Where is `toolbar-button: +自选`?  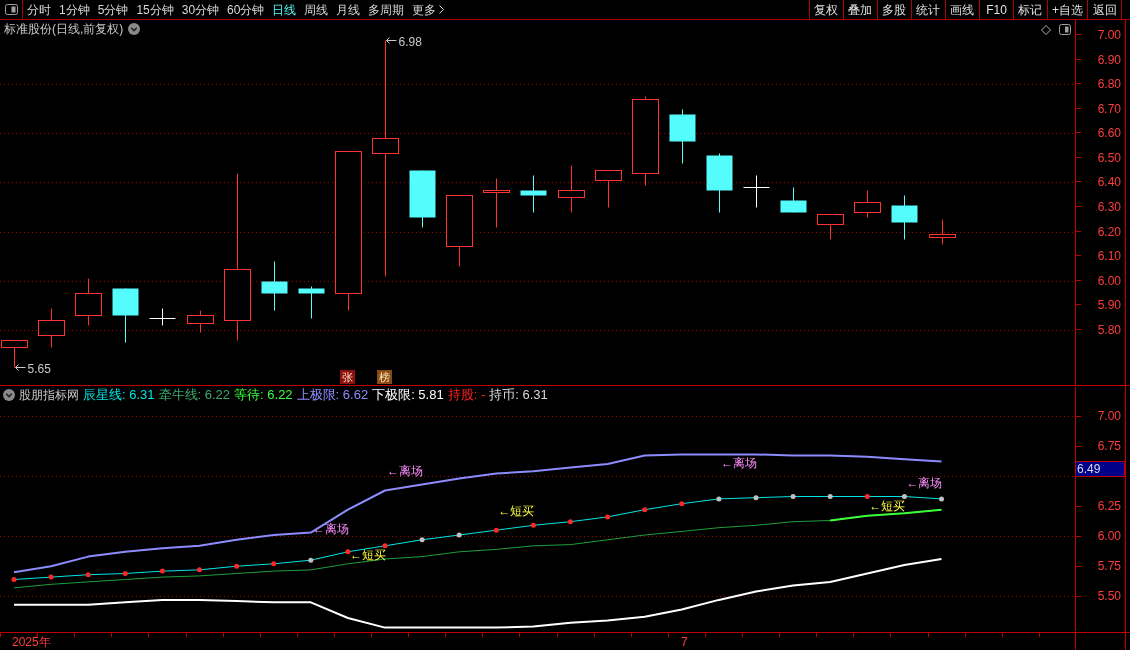
toolbar-button: +自选 is located at coordinates (1067, 9).